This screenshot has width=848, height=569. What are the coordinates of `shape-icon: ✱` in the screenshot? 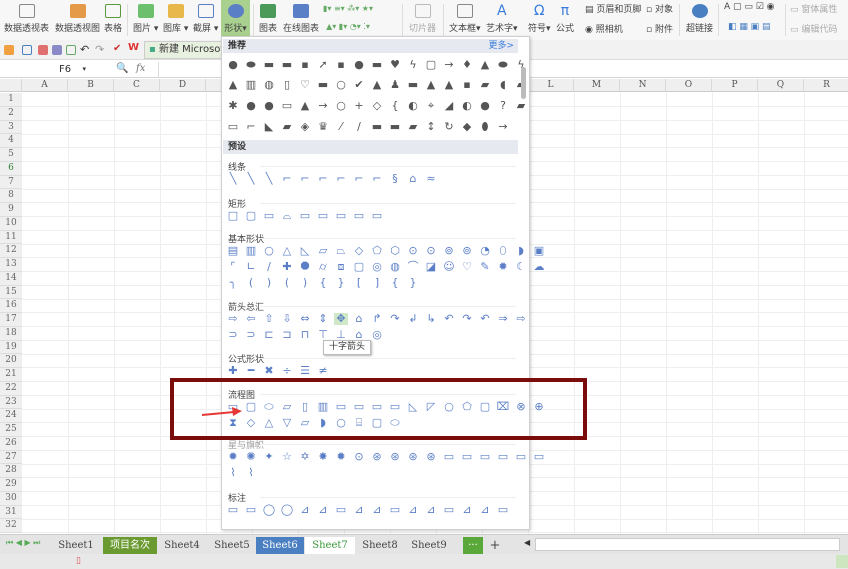 It's located at (233, 106).